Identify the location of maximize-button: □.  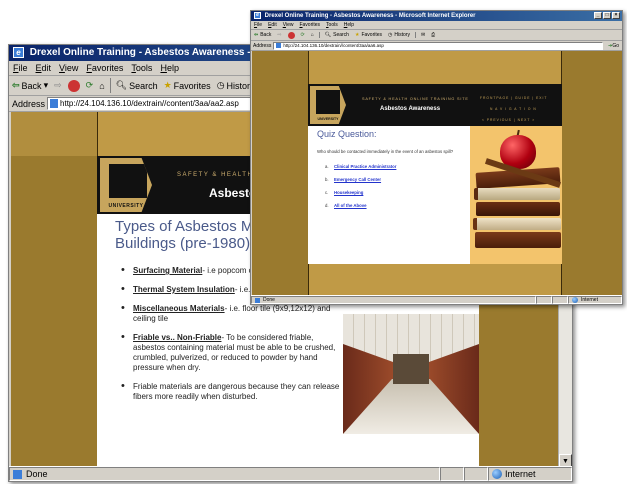
(607, 15).